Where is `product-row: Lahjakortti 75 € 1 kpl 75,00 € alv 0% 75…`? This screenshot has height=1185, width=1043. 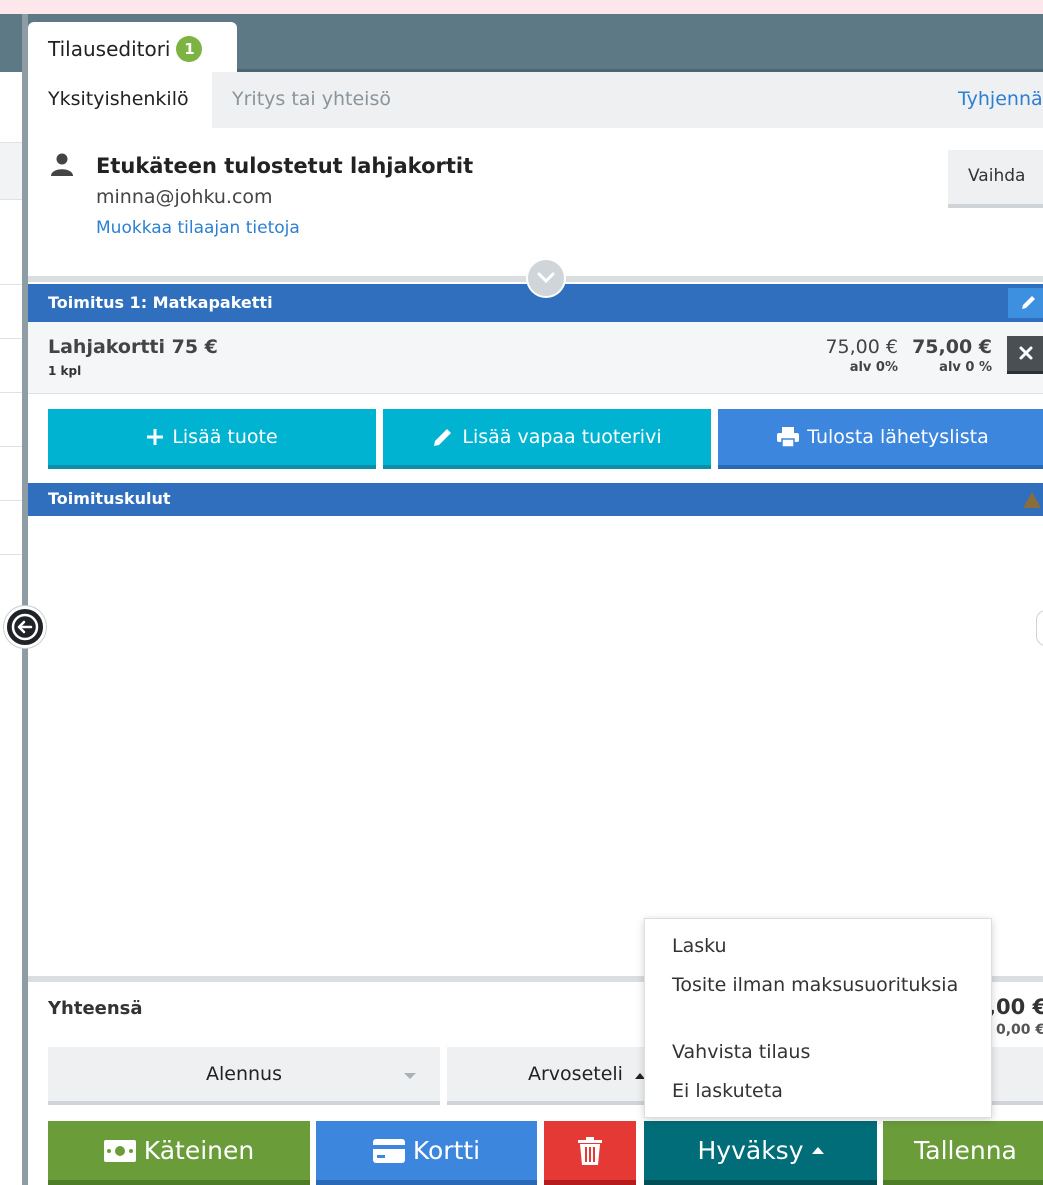
product-row: Lahjakortti 75 € 1 kpl 75,00 € alv 0% 75… is located at coordinates (535, 358).